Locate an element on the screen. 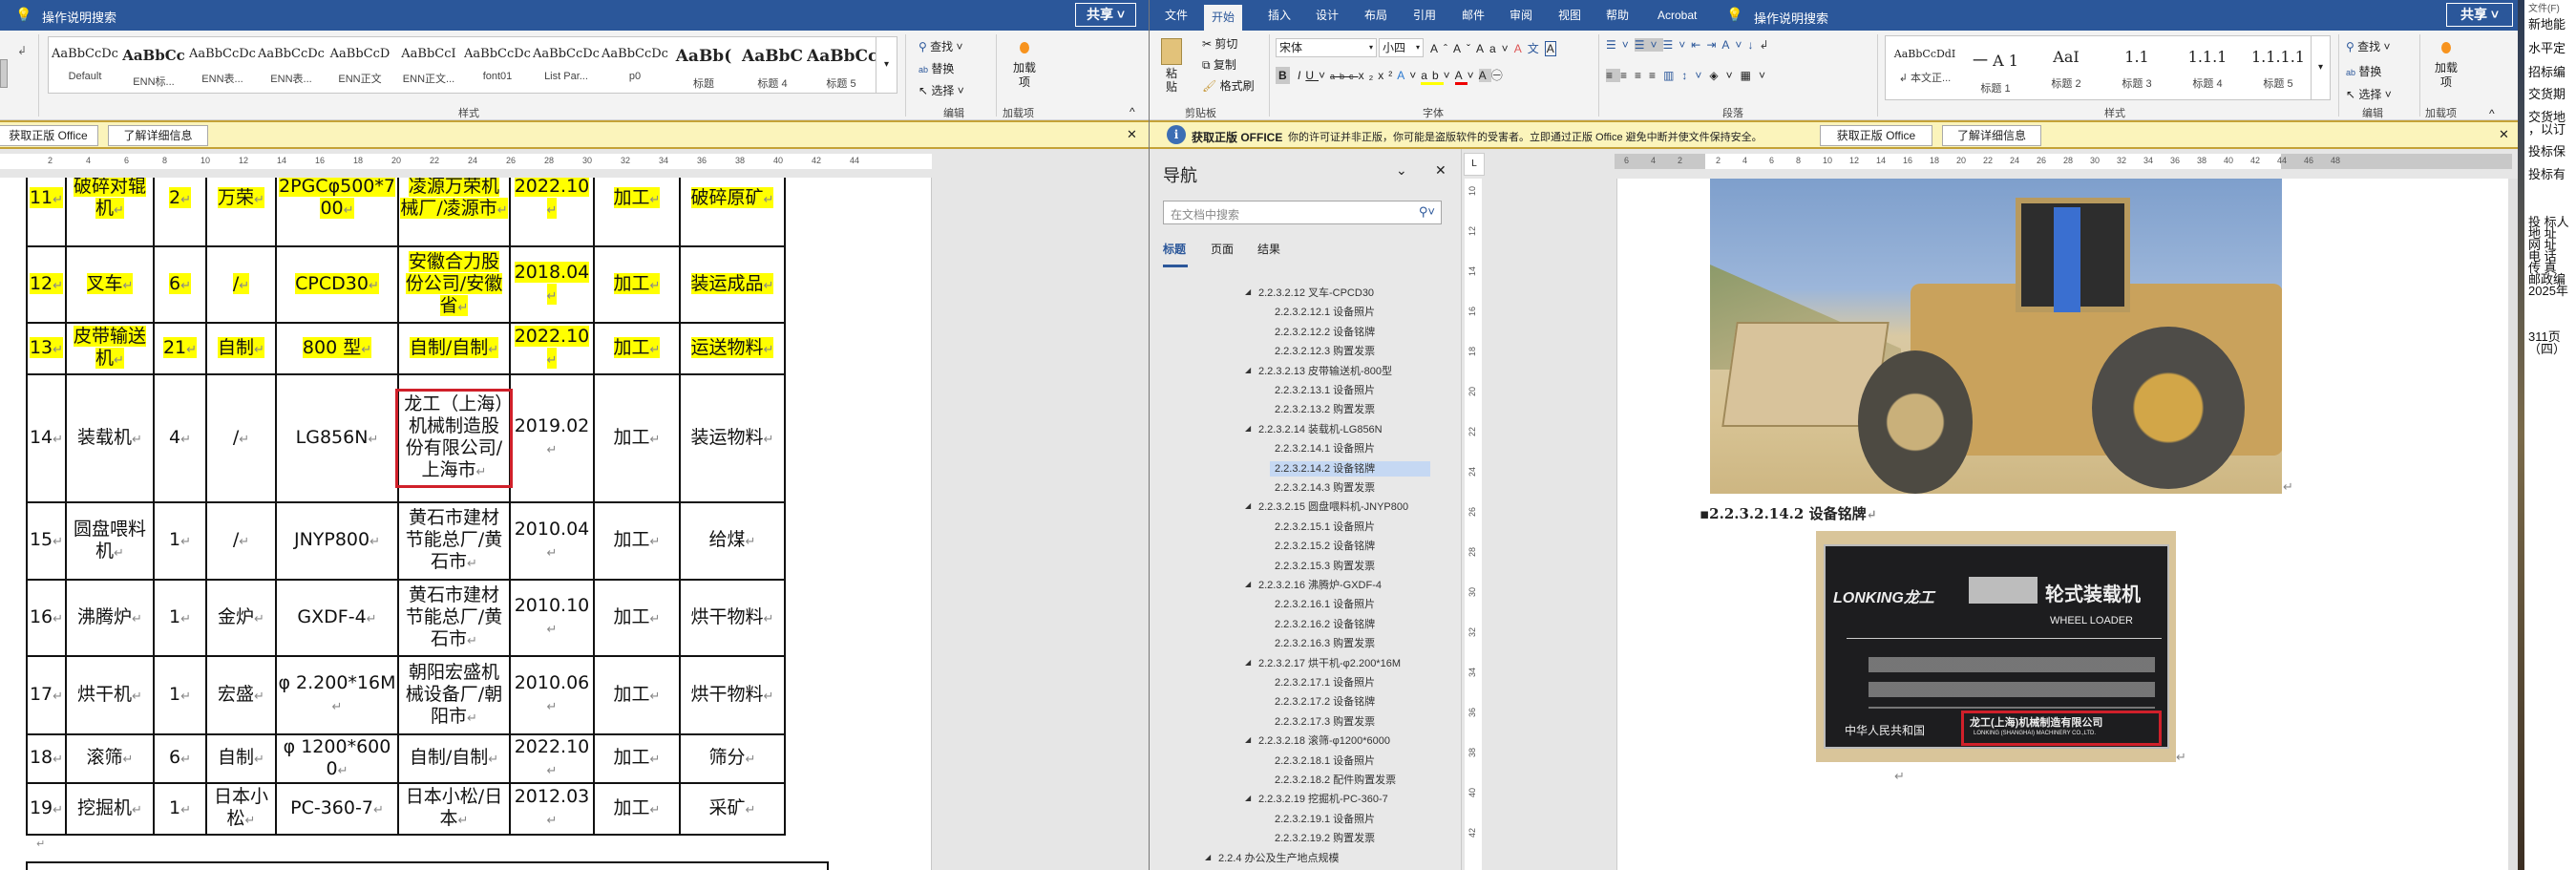 The height and width of the screenshot is (870, 2576). nav-heading-item: 2.2.3.2.12.1 设备照片 is located at coordinates (1322, 312).